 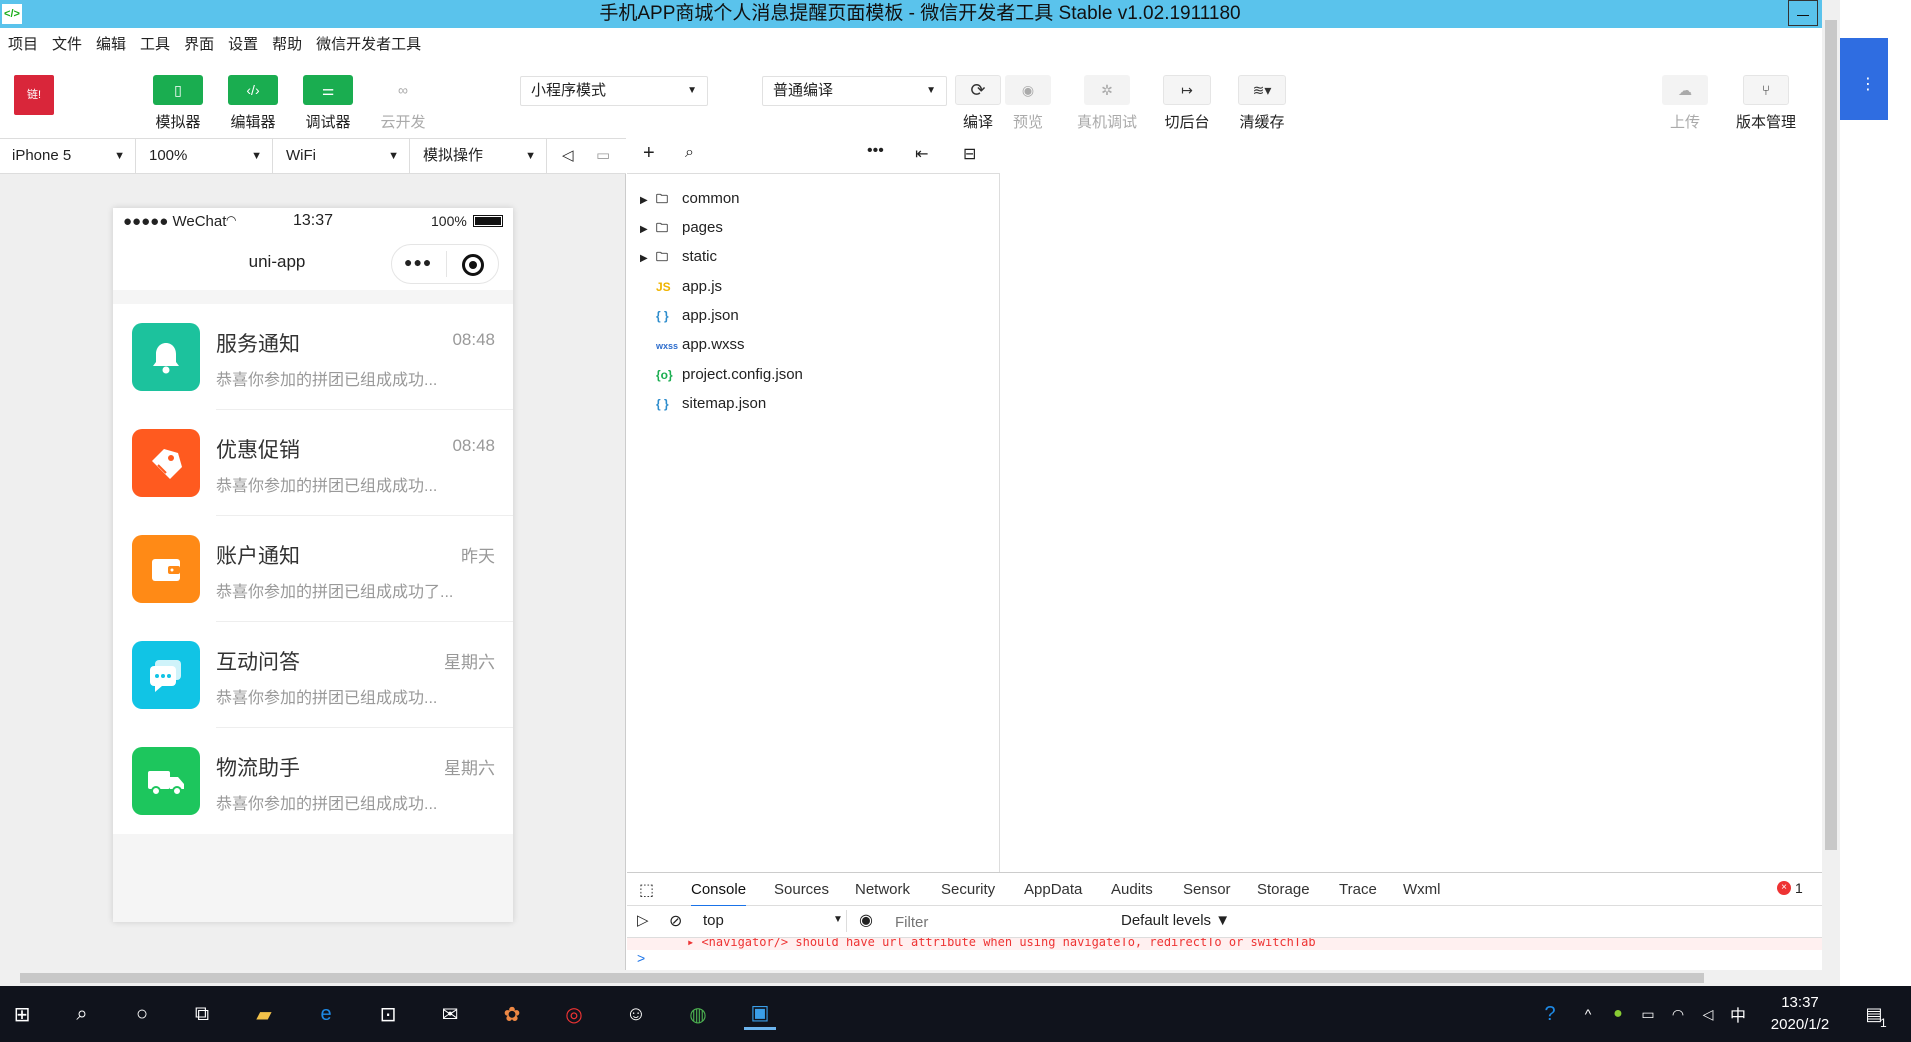 What do you see at coordinates (604, 156) in the screenshot?
I see `window-toggle-button: ▭` at bounding box center [604, 156].